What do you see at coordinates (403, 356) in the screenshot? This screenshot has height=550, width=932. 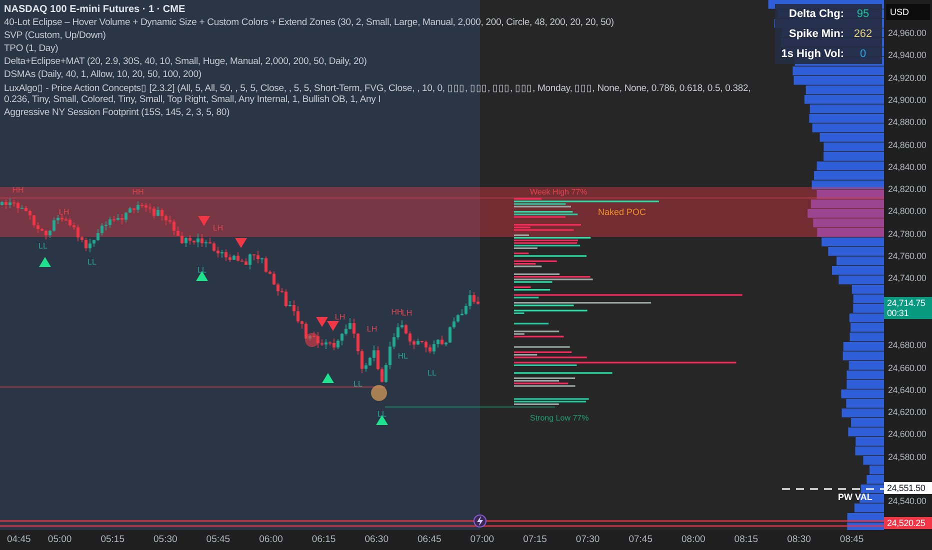 I see `structure-label: HL` at bounding box center [403, 356].